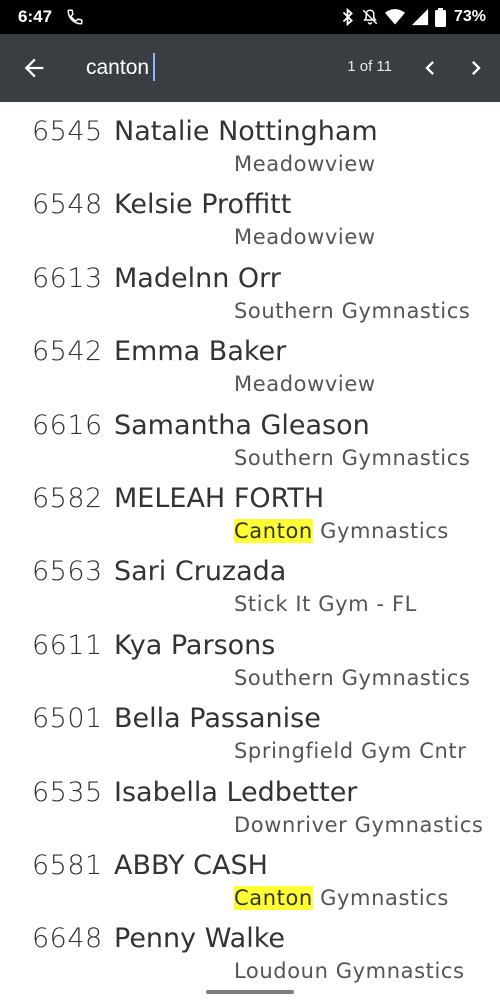 The height and width of the screenshot is (1000, 500). What do you see at coordinates (236, 792) in the screenshot?
I see `entry-name: Isabella Ledbetter` at bounding box center [236, 792].